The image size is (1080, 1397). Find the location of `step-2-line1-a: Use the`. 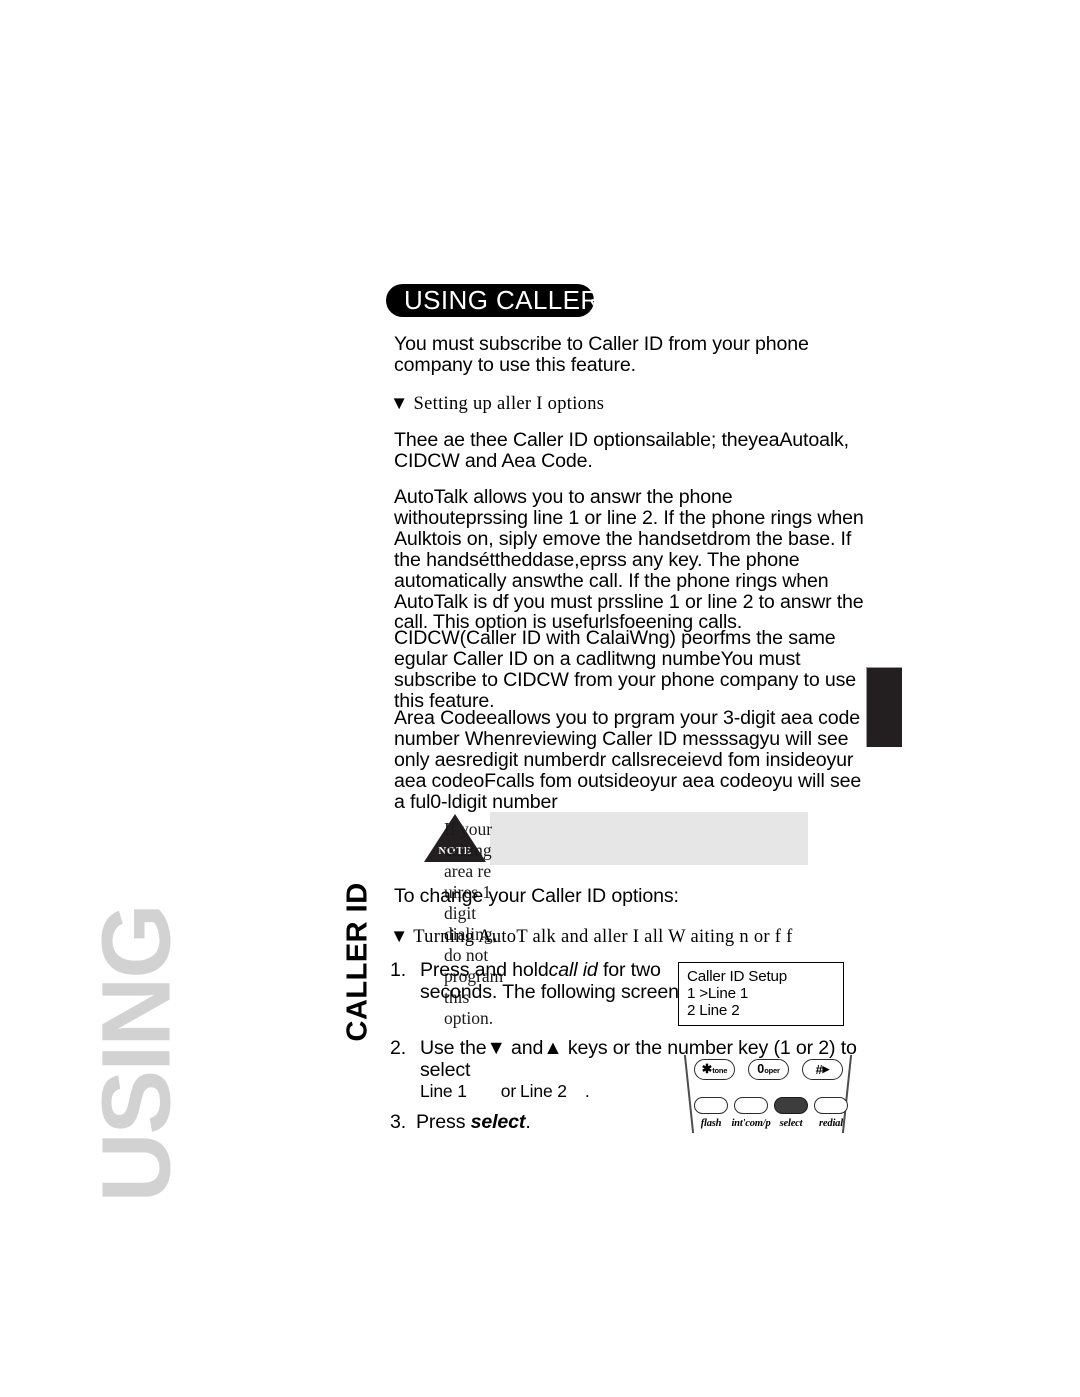

step-2-line1-a: Use the is located at coordinates (453, 1048).